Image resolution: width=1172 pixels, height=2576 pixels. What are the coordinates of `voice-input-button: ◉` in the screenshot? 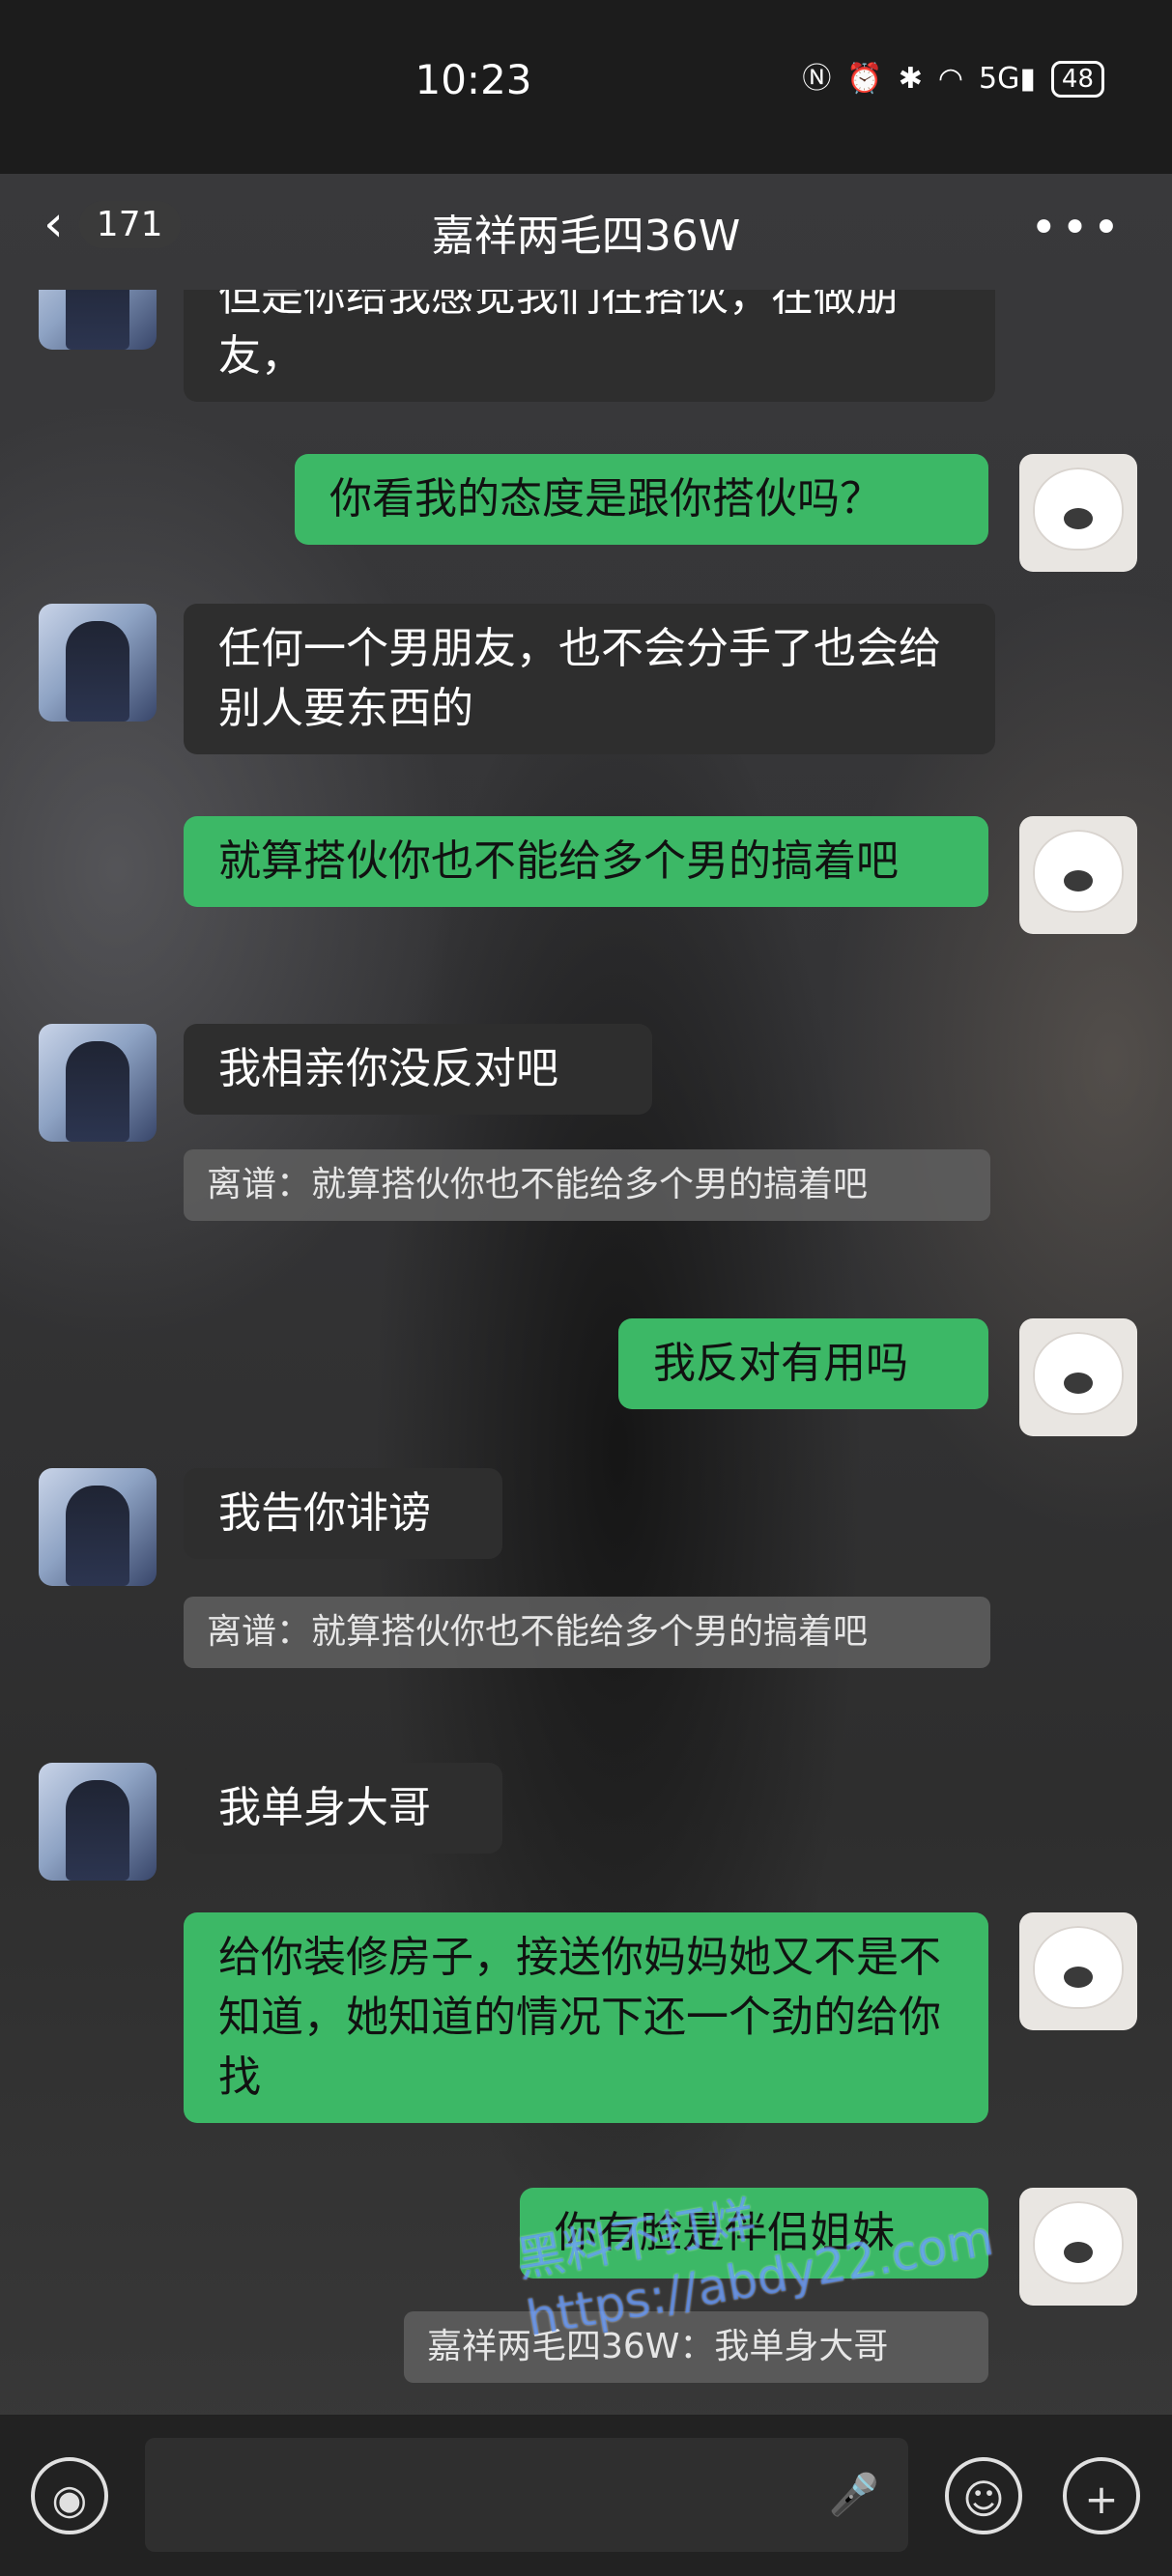 It's located at (69, 2495).